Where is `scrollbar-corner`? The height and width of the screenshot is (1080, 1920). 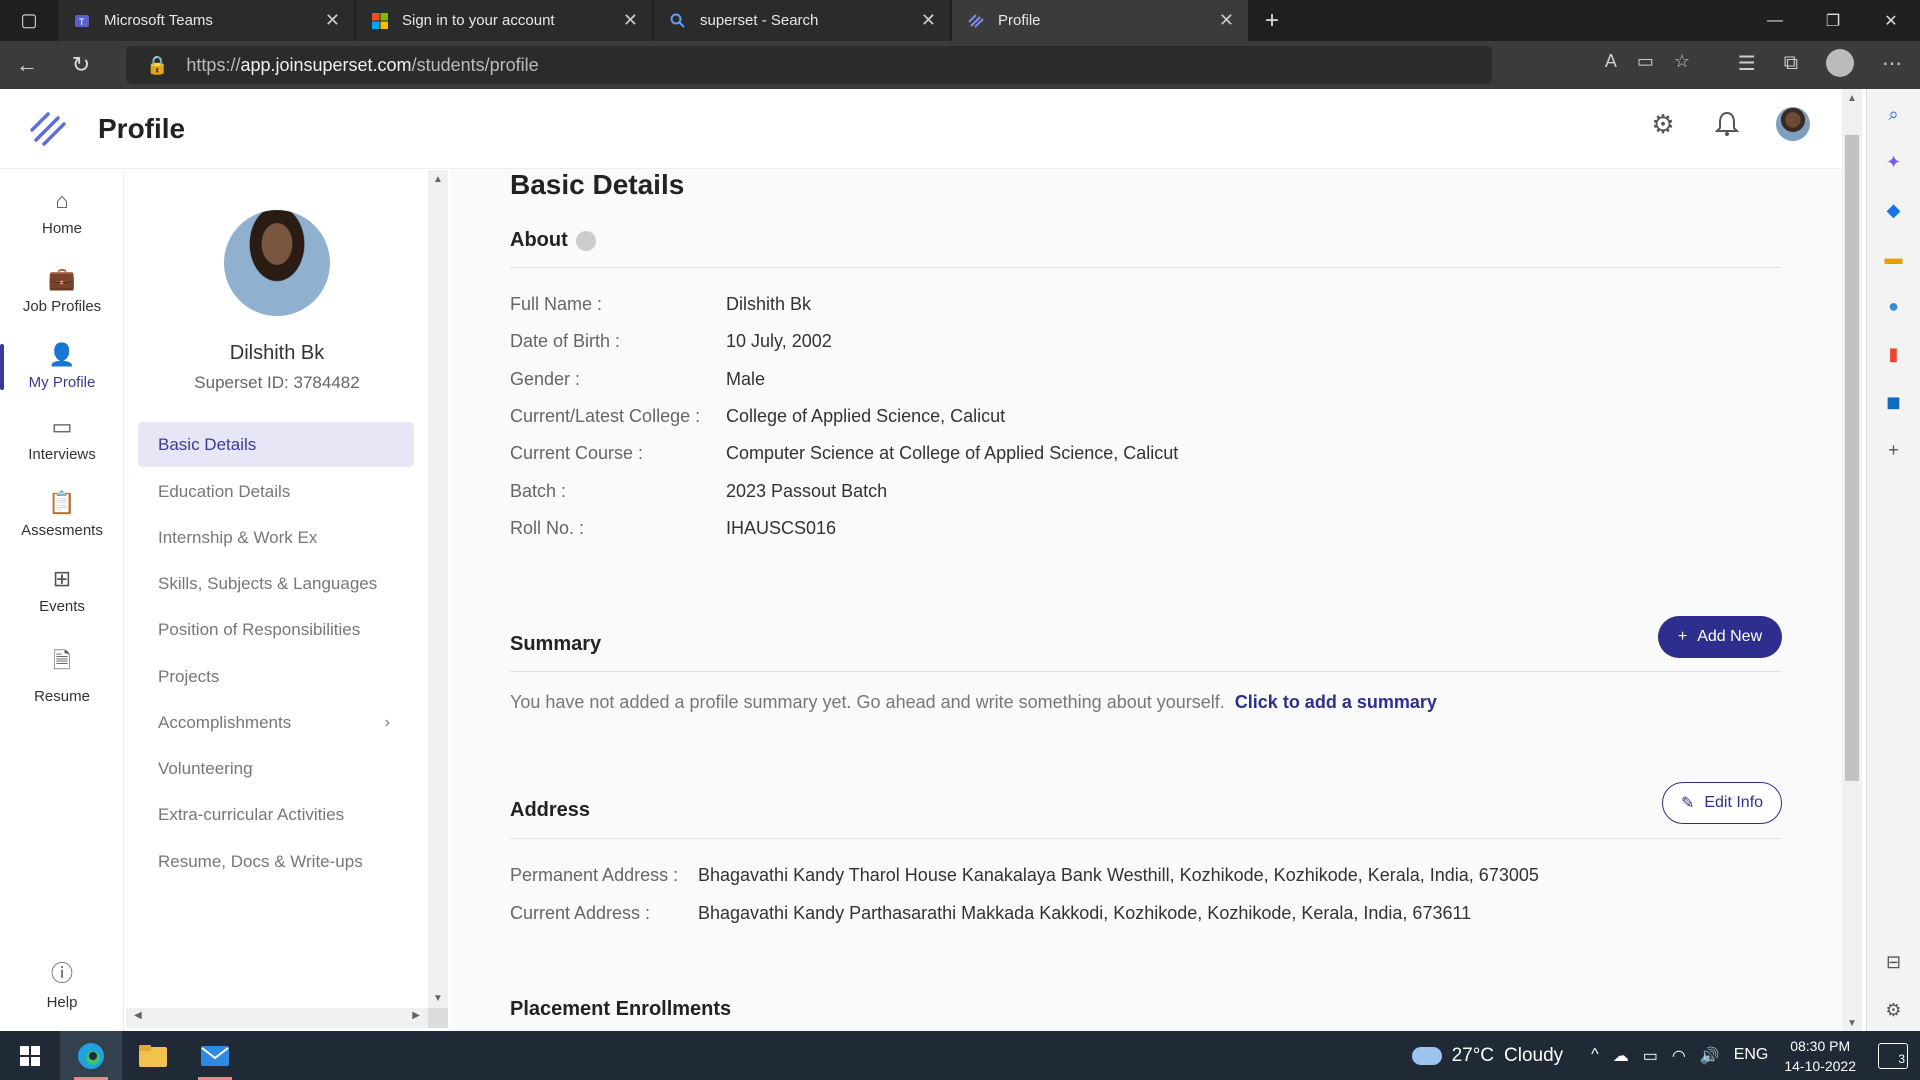
scrollbar-corner is located at coordinates (438, 1018).